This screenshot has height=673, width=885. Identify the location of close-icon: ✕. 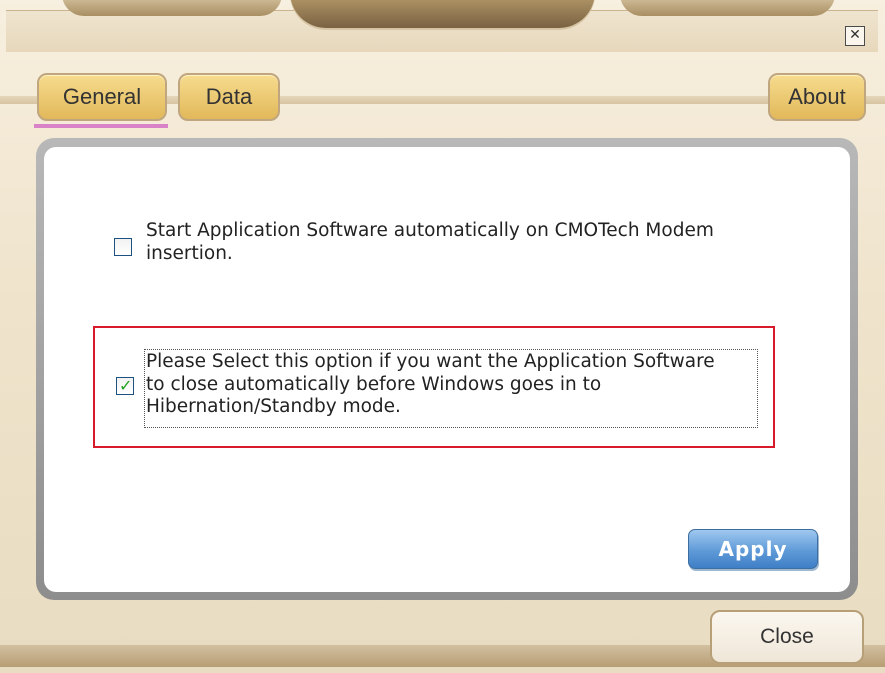
(855, 36).